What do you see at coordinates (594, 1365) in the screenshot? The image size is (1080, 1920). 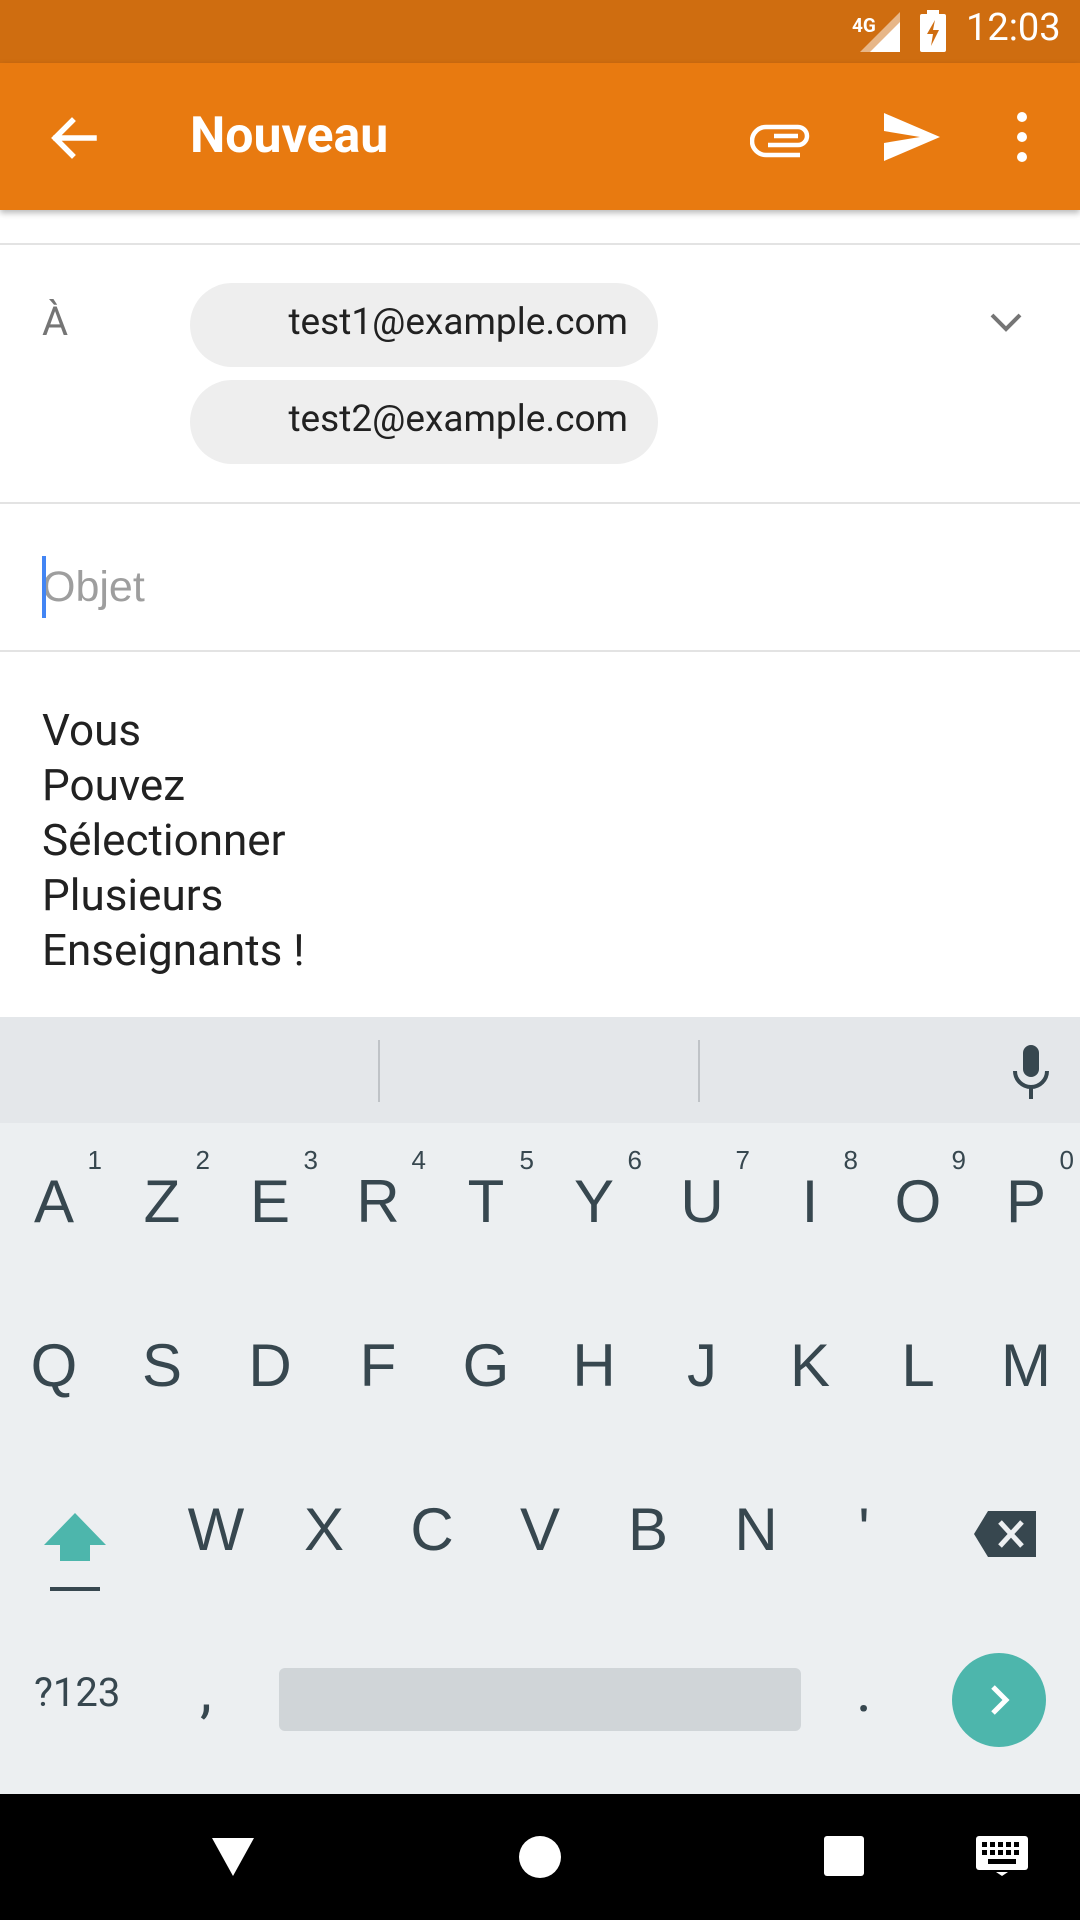 I see `key-h: H` at bounding box center [594, 1365].